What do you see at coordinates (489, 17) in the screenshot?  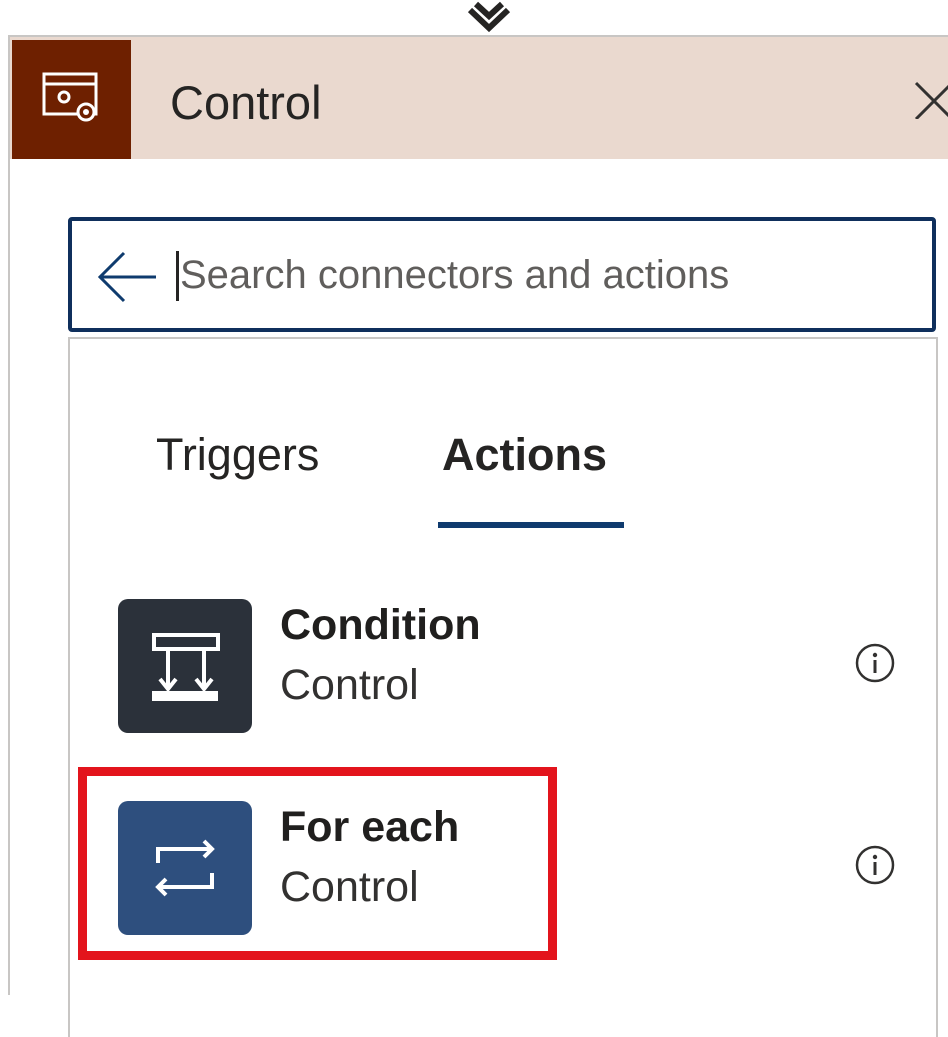 I see `connector-arrow-icon` at bounding box center [489, 17].